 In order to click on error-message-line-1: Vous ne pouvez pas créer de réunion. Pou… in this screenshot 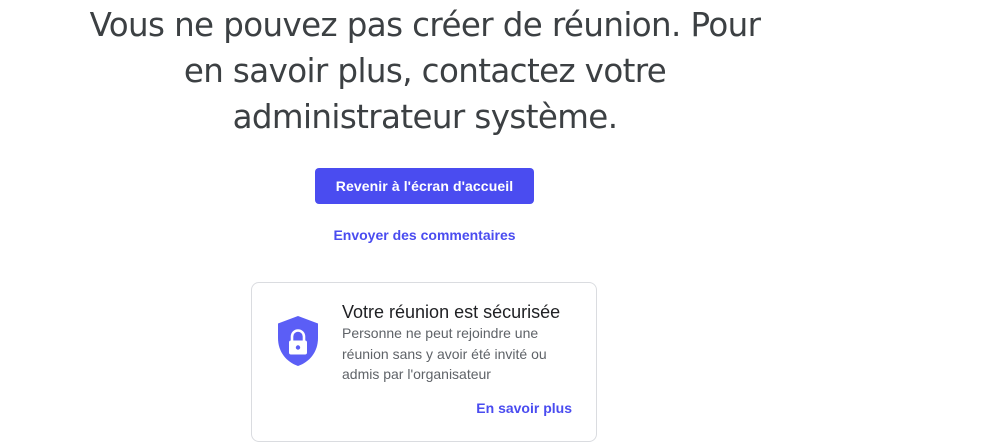, I will do `click(425, 25)`.